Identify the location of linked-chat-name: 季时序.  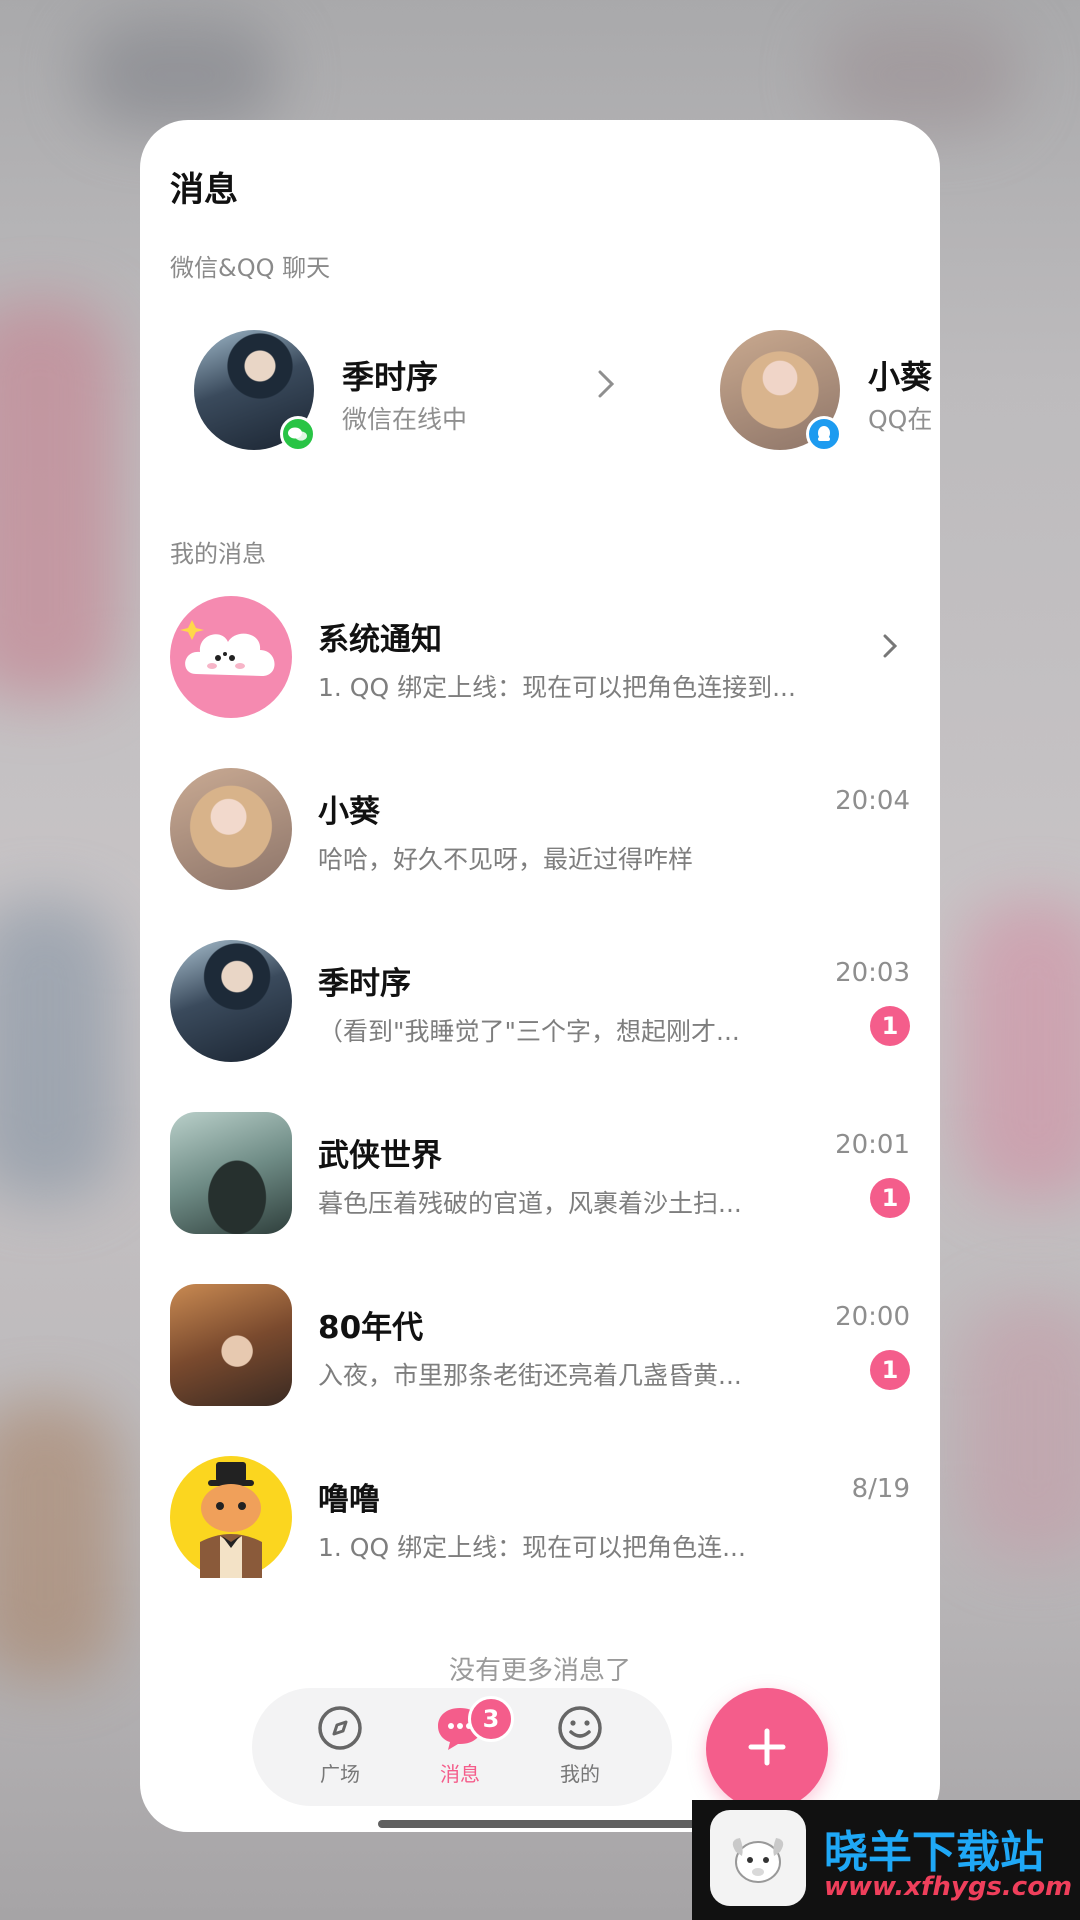
(390, 377).